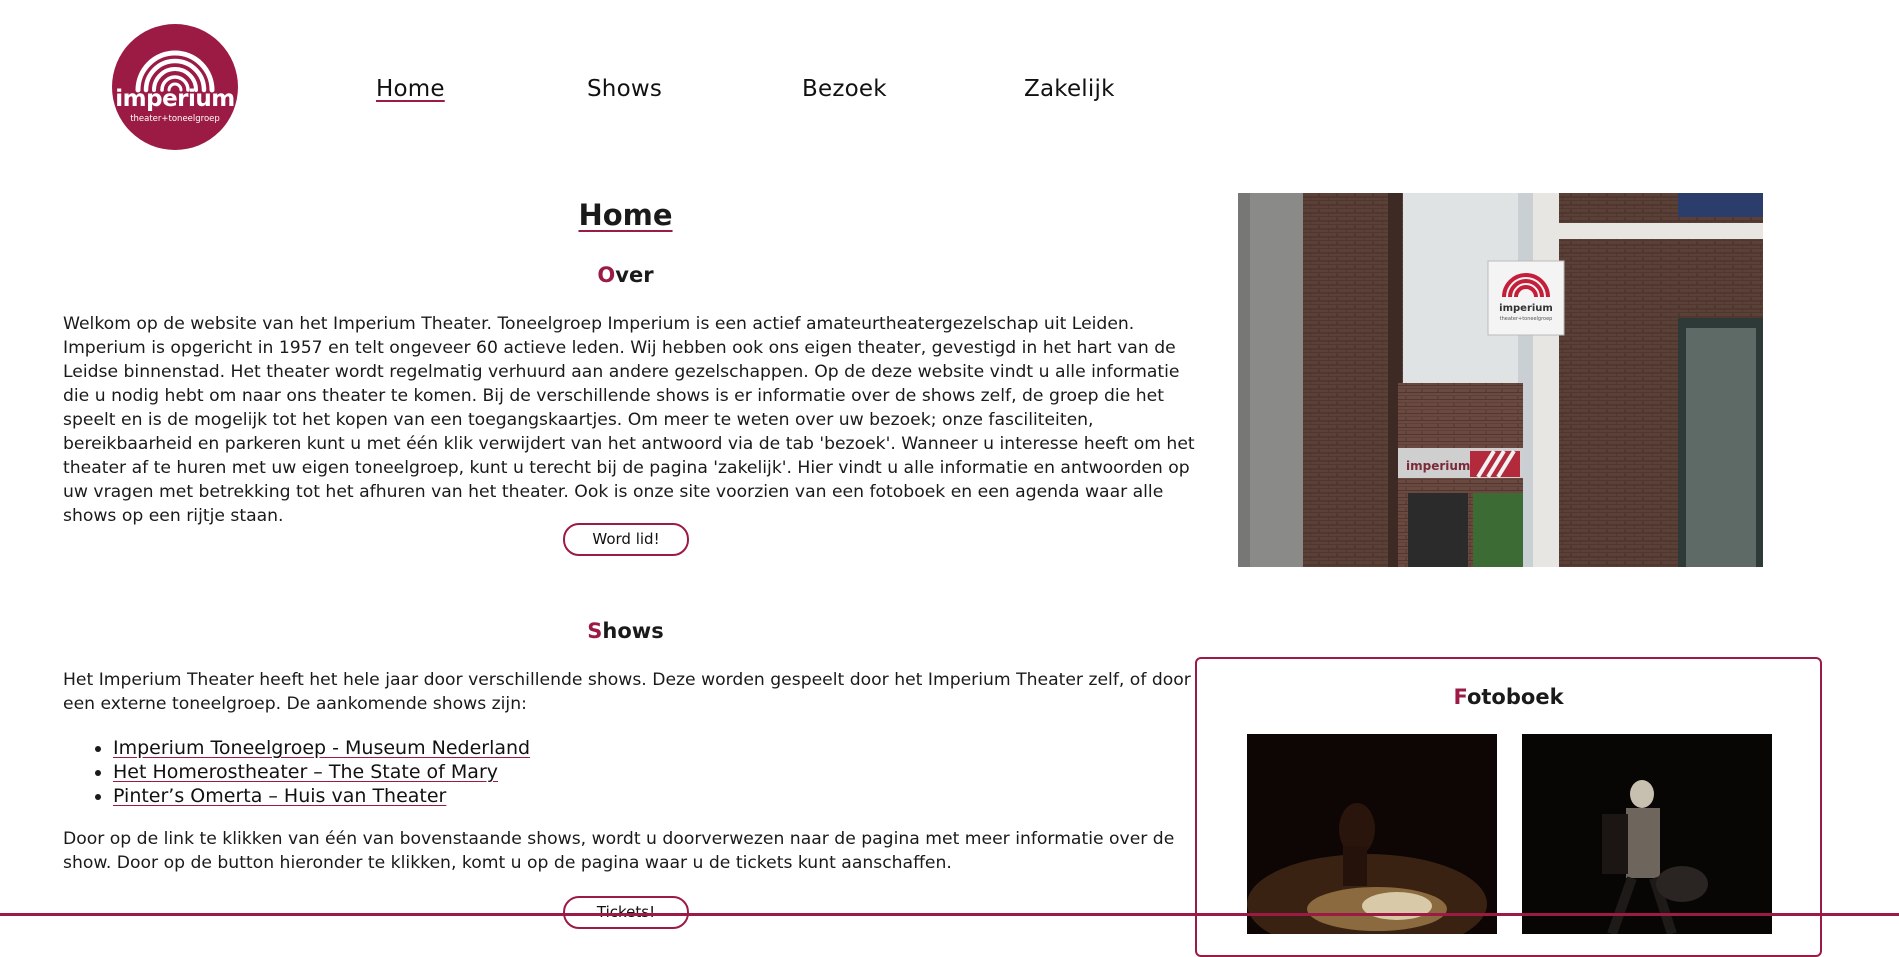 The height and width of the screenshot is (957, 1899). I want to click on list-item: Pinter’s Omerta – Huis van Theater, so click(321, 796).